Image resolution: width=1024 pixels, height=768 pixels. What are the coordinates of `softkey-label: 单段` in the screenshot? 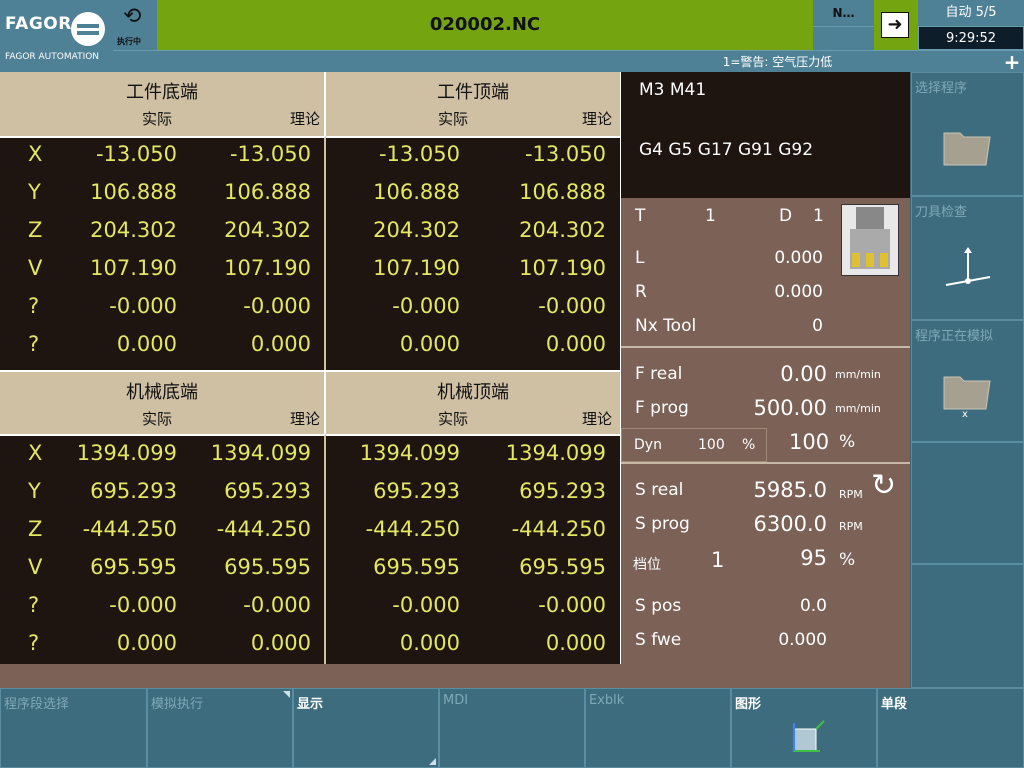 It's located at (894, 704).